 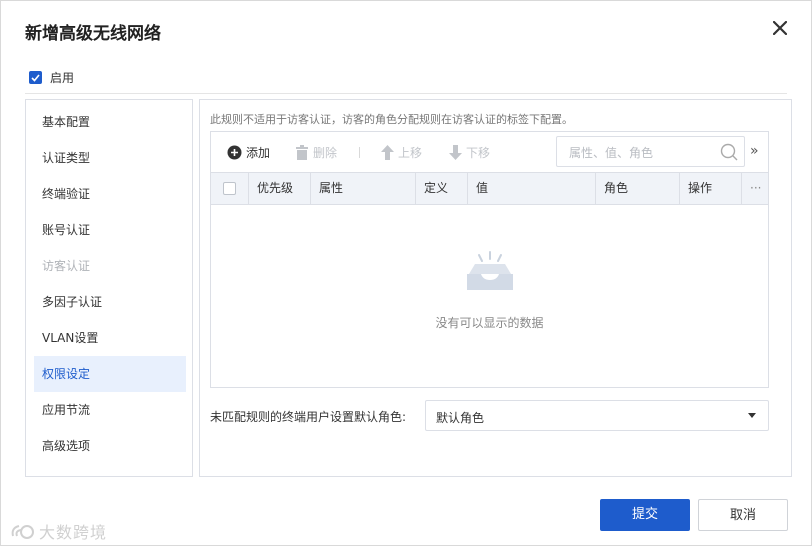 I want to click on cancel-button: 取消, so click(x=743, y=515).